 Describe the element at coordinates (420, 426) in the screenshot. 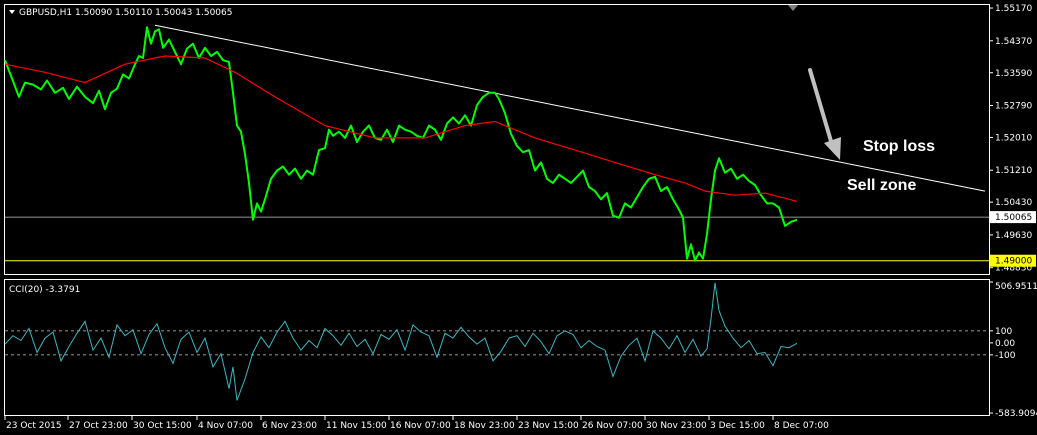

I see `time-tick-label: 16 Nov 07:00` at that location.